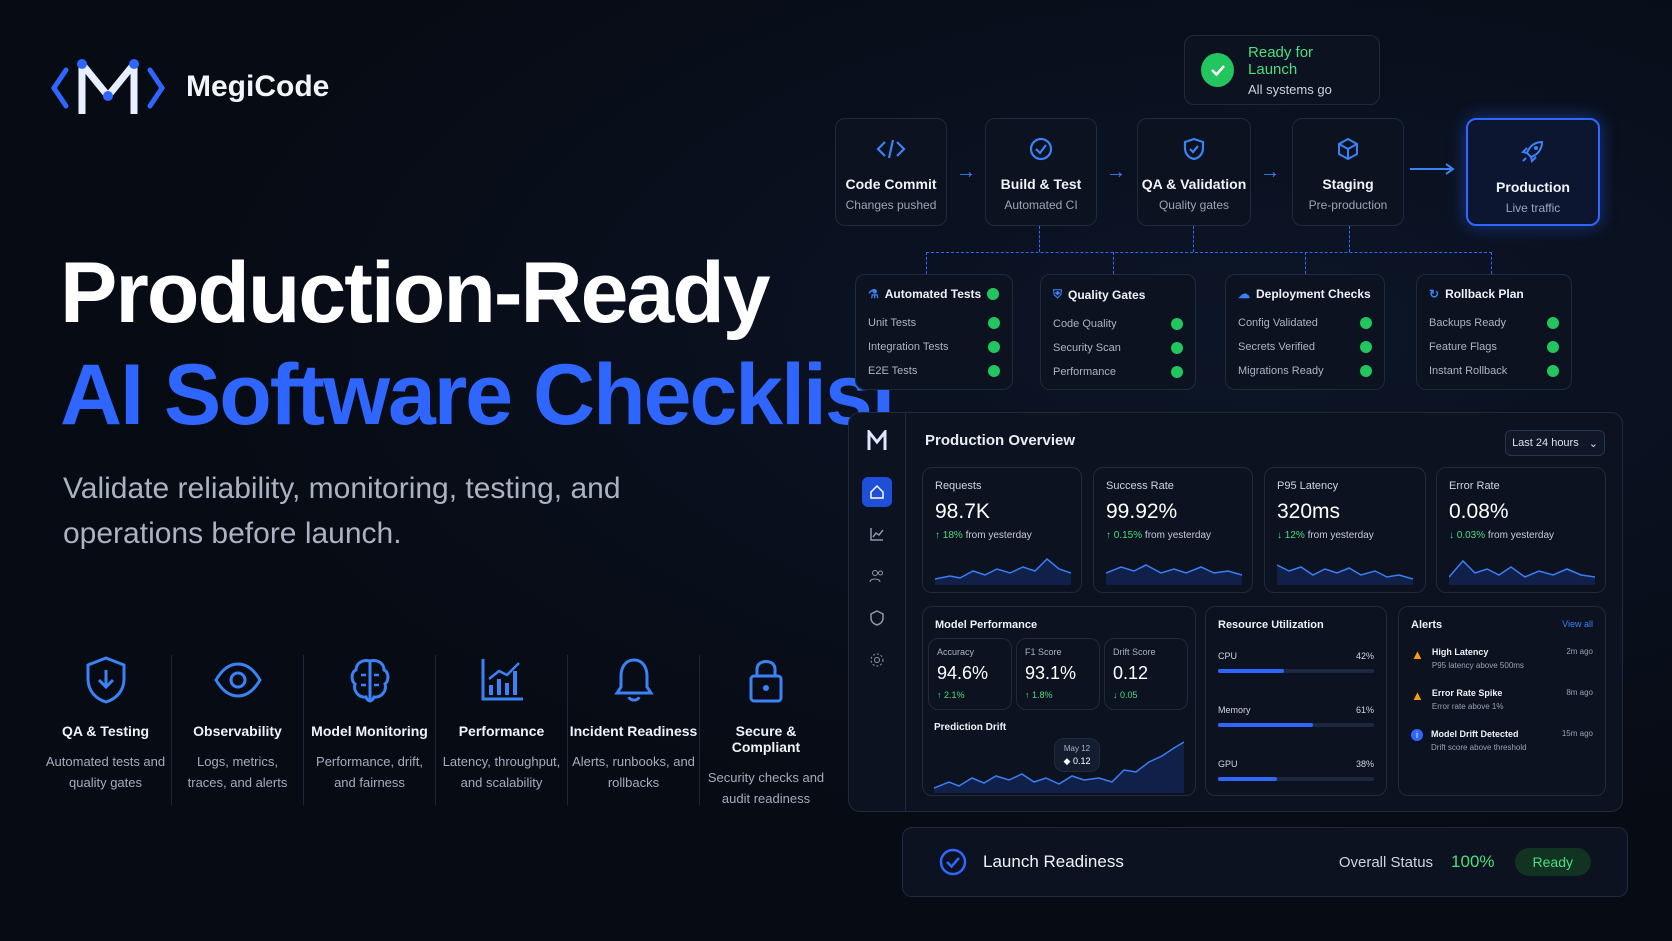 Image resolution: width=1672 pixels, height=941 pixels. Describe the element at coordinates (1522, 572) in the screenshot. I see `sparkline` at that location.